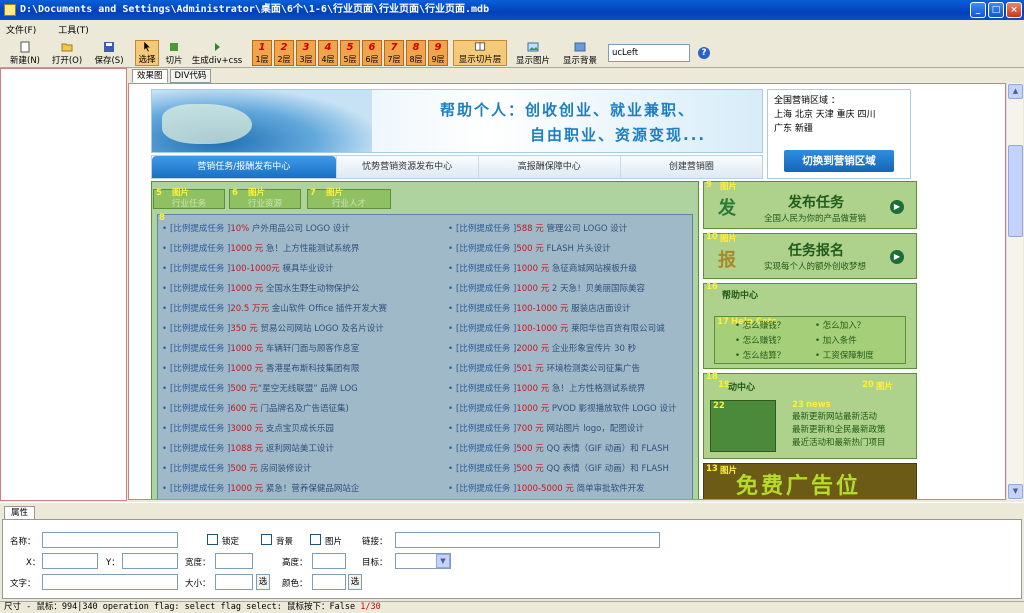  Describe the element at coordinates (266, 539) in the screenshot. I see `background-checkbox` at that location.